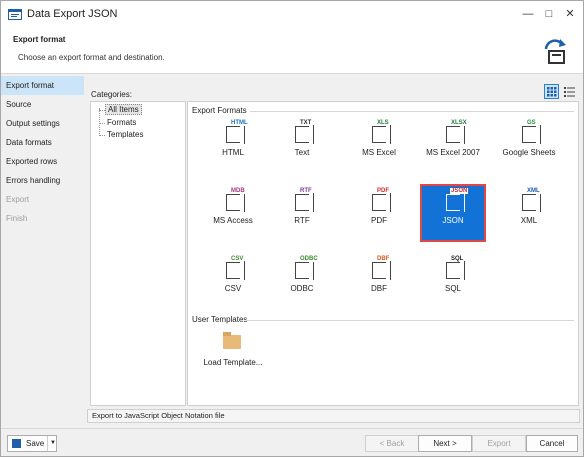 This screenshot has height=457, width=584. I want to click on format-label: Google Sheets, so click(529, 152).